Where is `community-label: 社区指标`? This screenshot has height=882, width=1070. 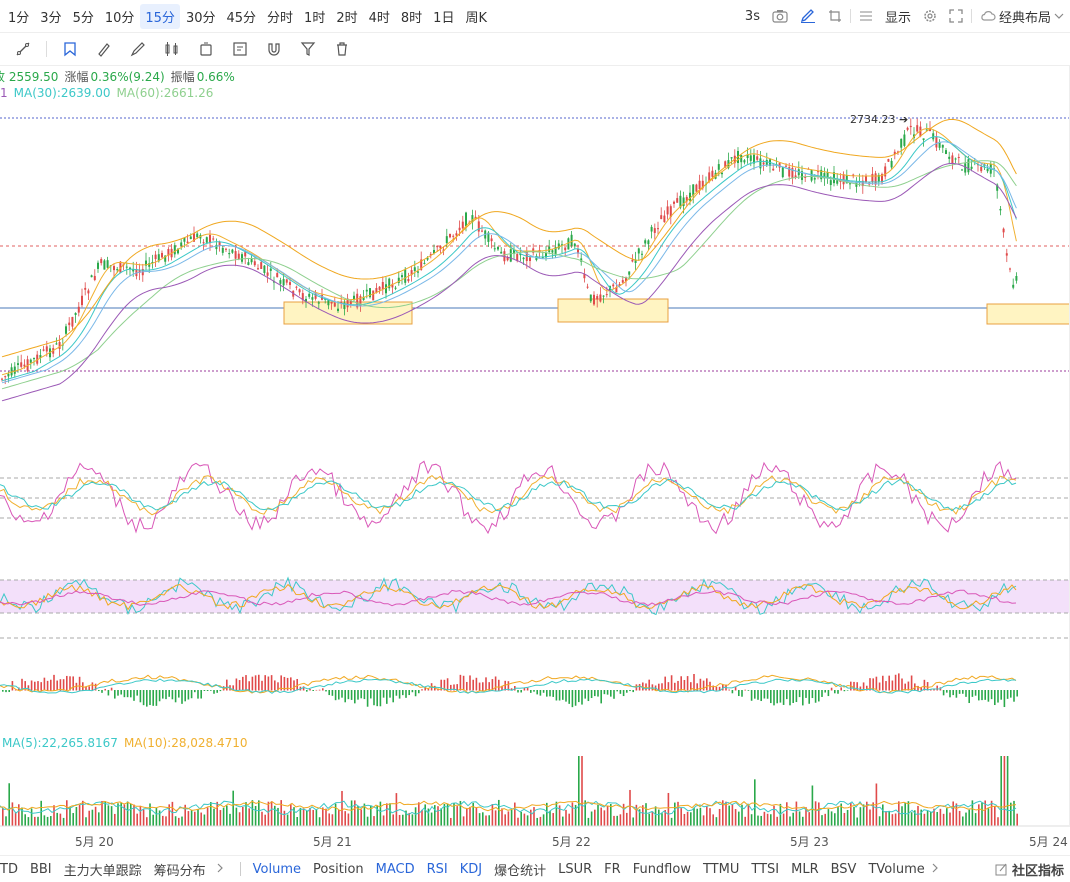 community-label: 社区指标 is located at coordinates (1037, 871).